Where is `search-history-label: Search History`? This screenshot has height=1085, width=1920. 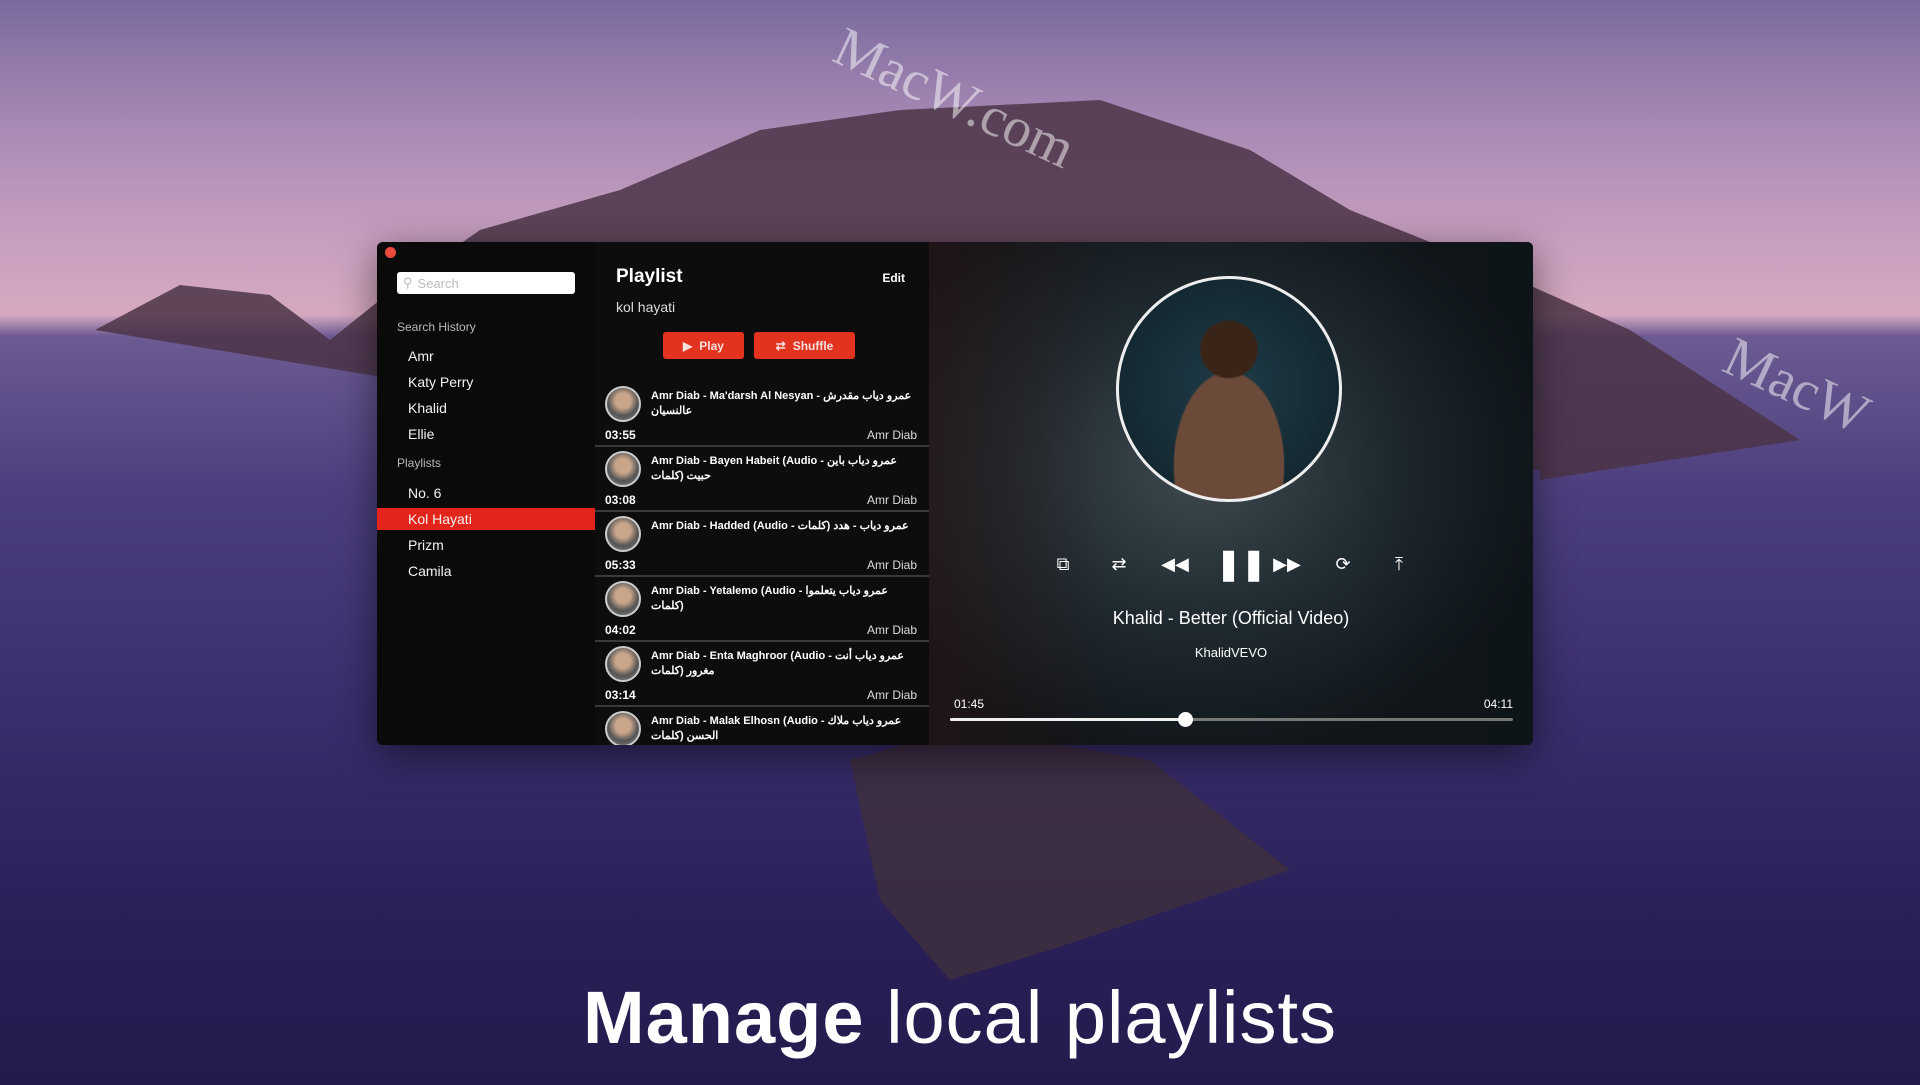 search-history-label: Search History is located at coordinates (436, 327).